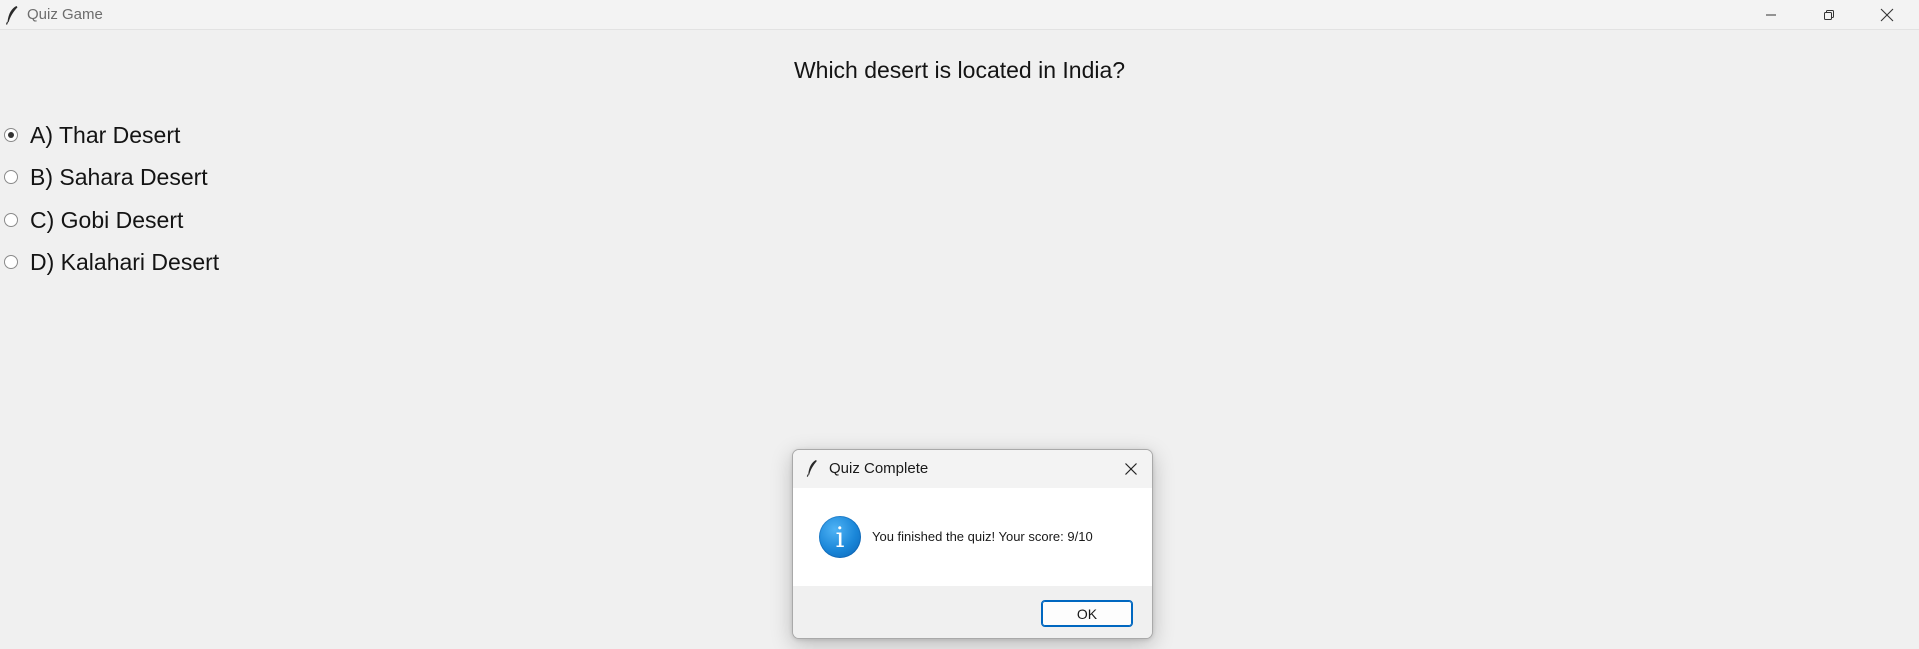 This screenshot has width=1919, height=649. What do you see at coordinates (972, 612) in the screenshot?
I see `dialog-footer: OK` at bounding box center [972, 612].